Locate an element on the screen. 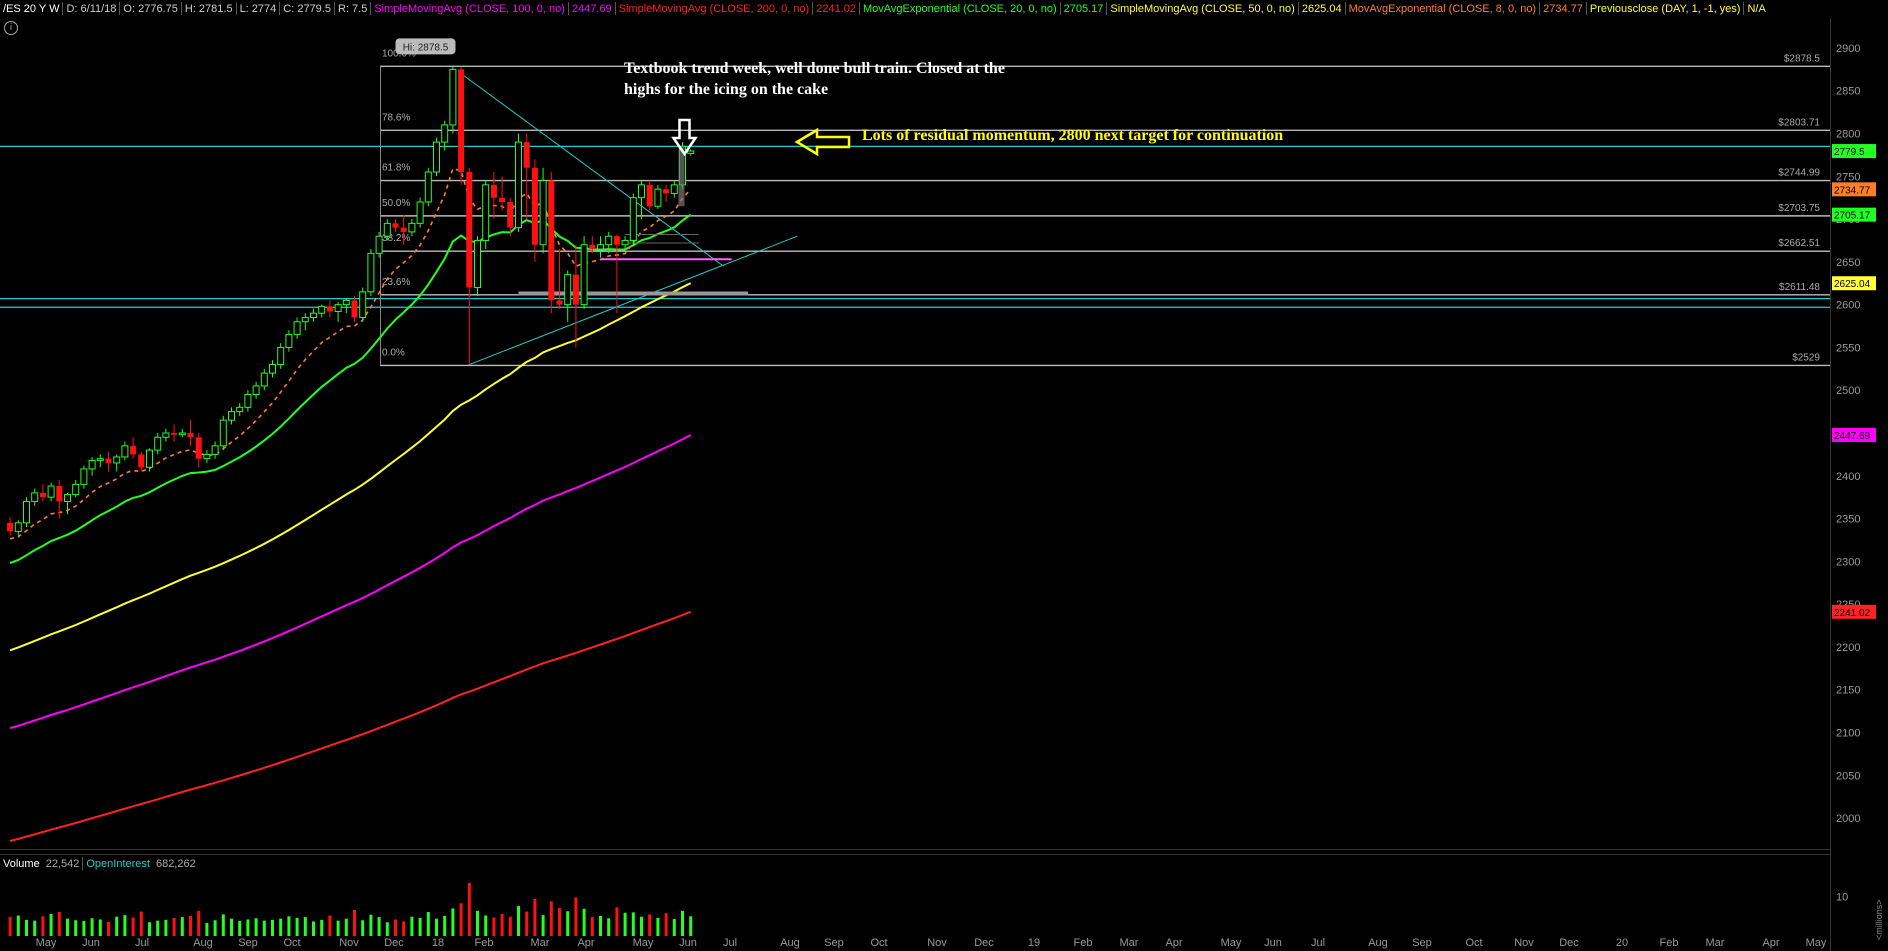  fib-price-label: $2878.5 is located at coordinates (1802, 58).